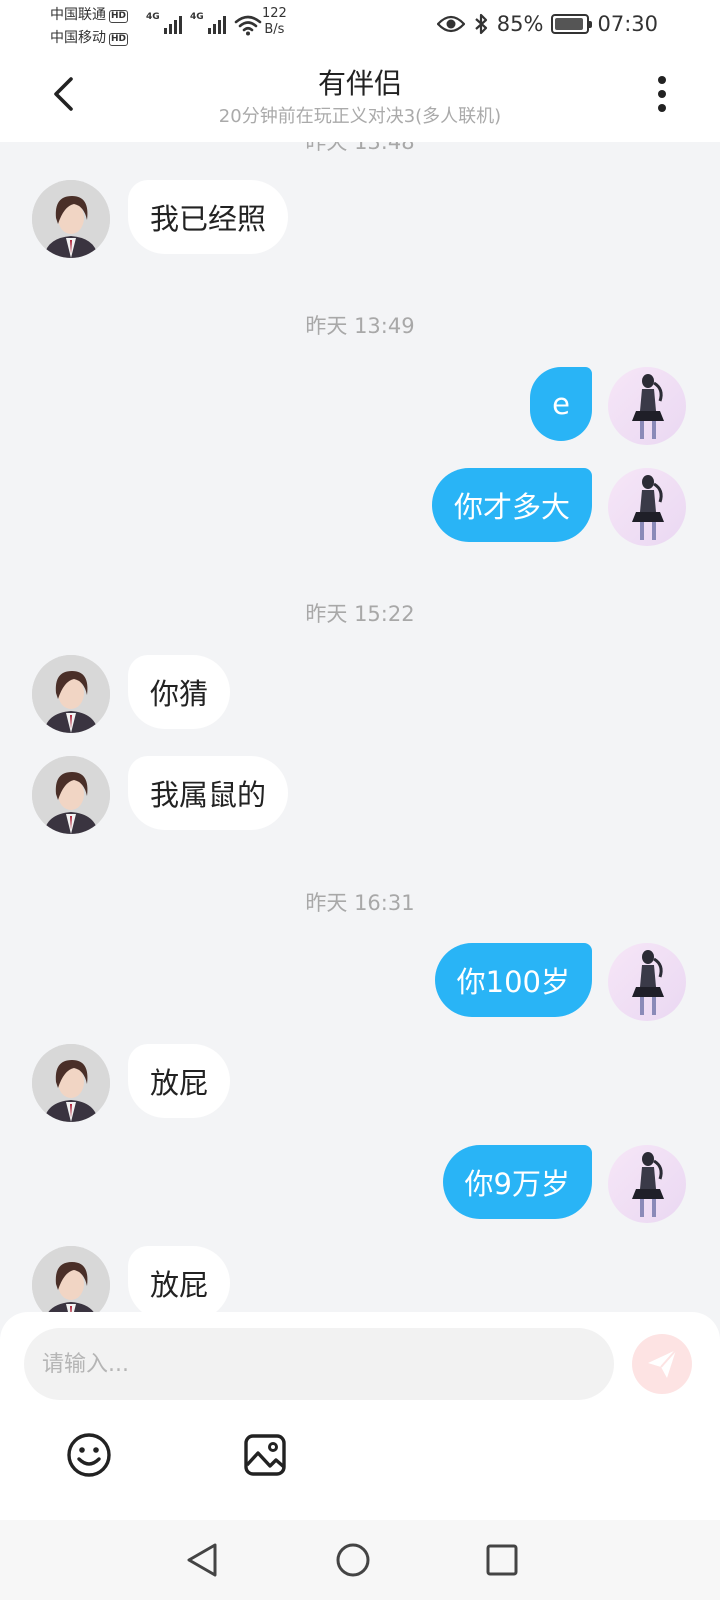  What do you see at coordinates (572, 24) in the screenshot?
I see `battery-icon` at bounding box center [572, 24].